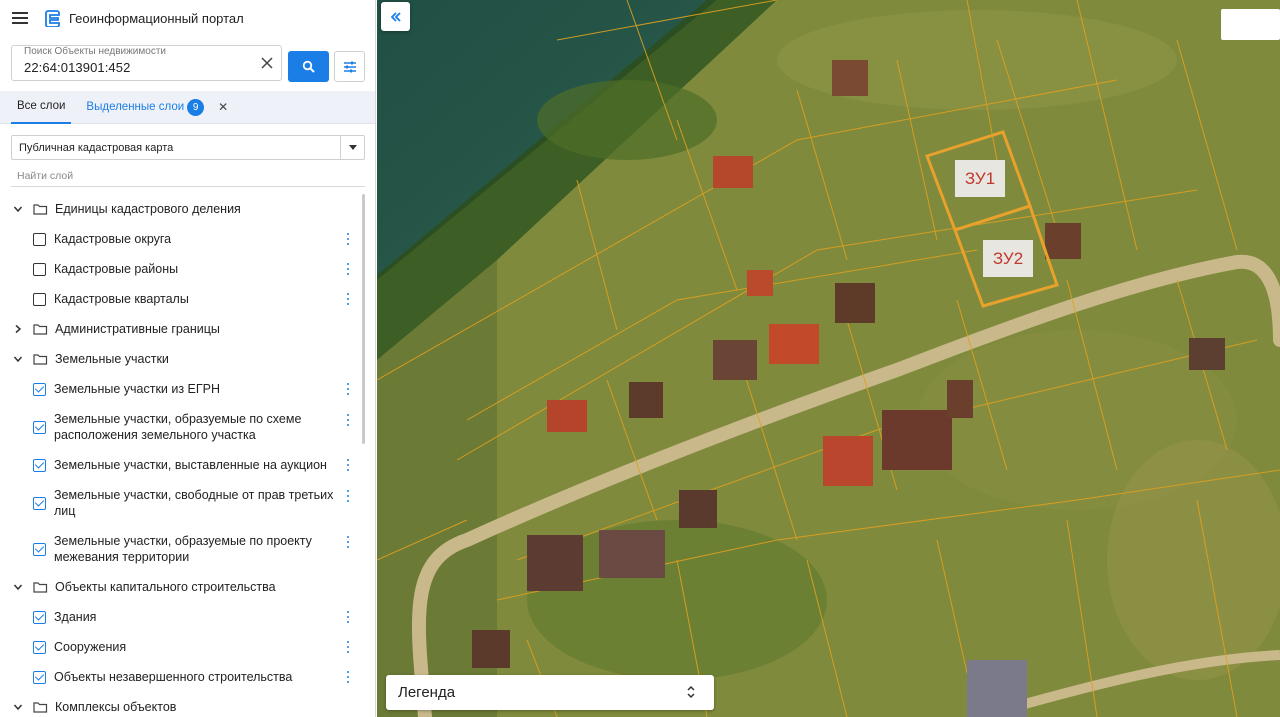 The width and height of the screenshot is (1280, 717). Describe the element at coordinates (148, 209) in the screenshot. I see `tree-group-label: Единицы кадастрового деления` at that location.